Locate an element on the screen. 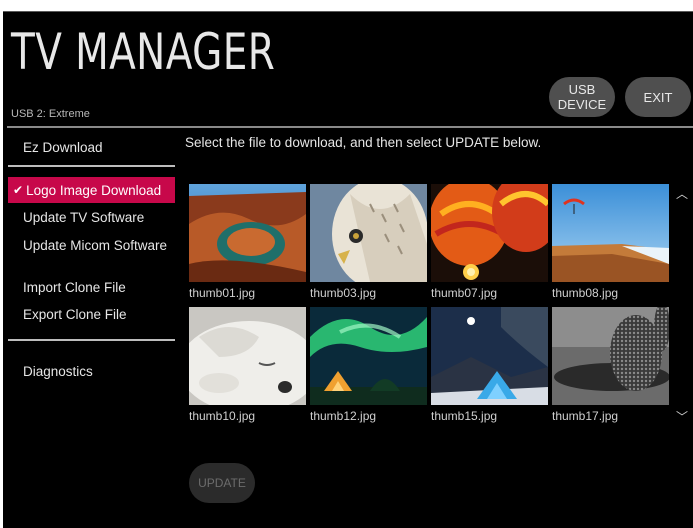 Image resolution: width=693 pixels, height=528 pixels. exit-button: EXIT is located at coordinates (658, 97).